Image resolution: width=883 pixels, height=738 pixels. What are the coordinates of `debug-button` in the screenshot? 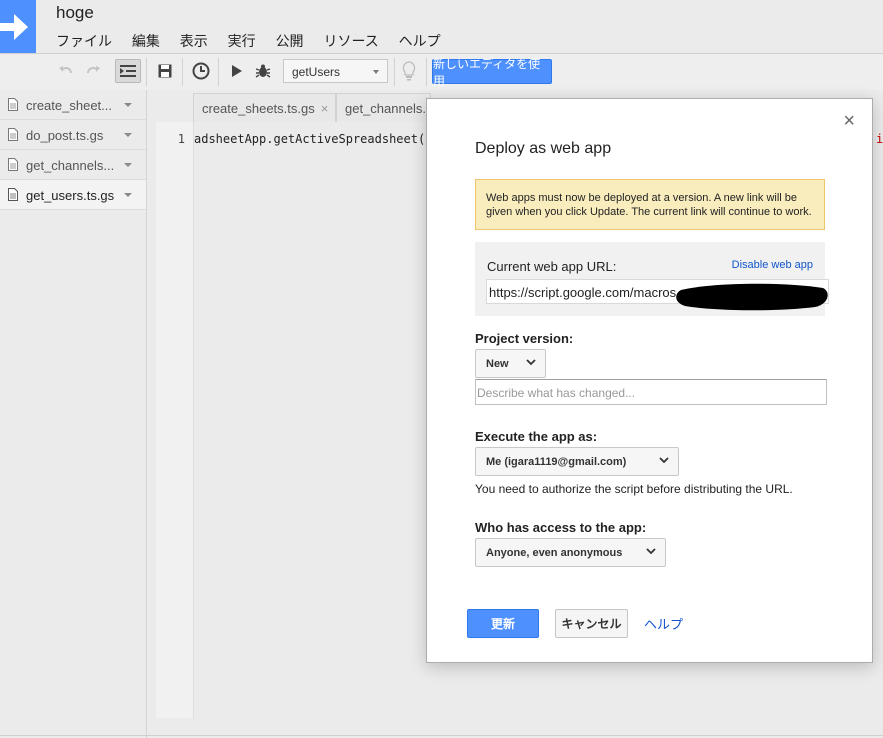 It's located at (263, 71).